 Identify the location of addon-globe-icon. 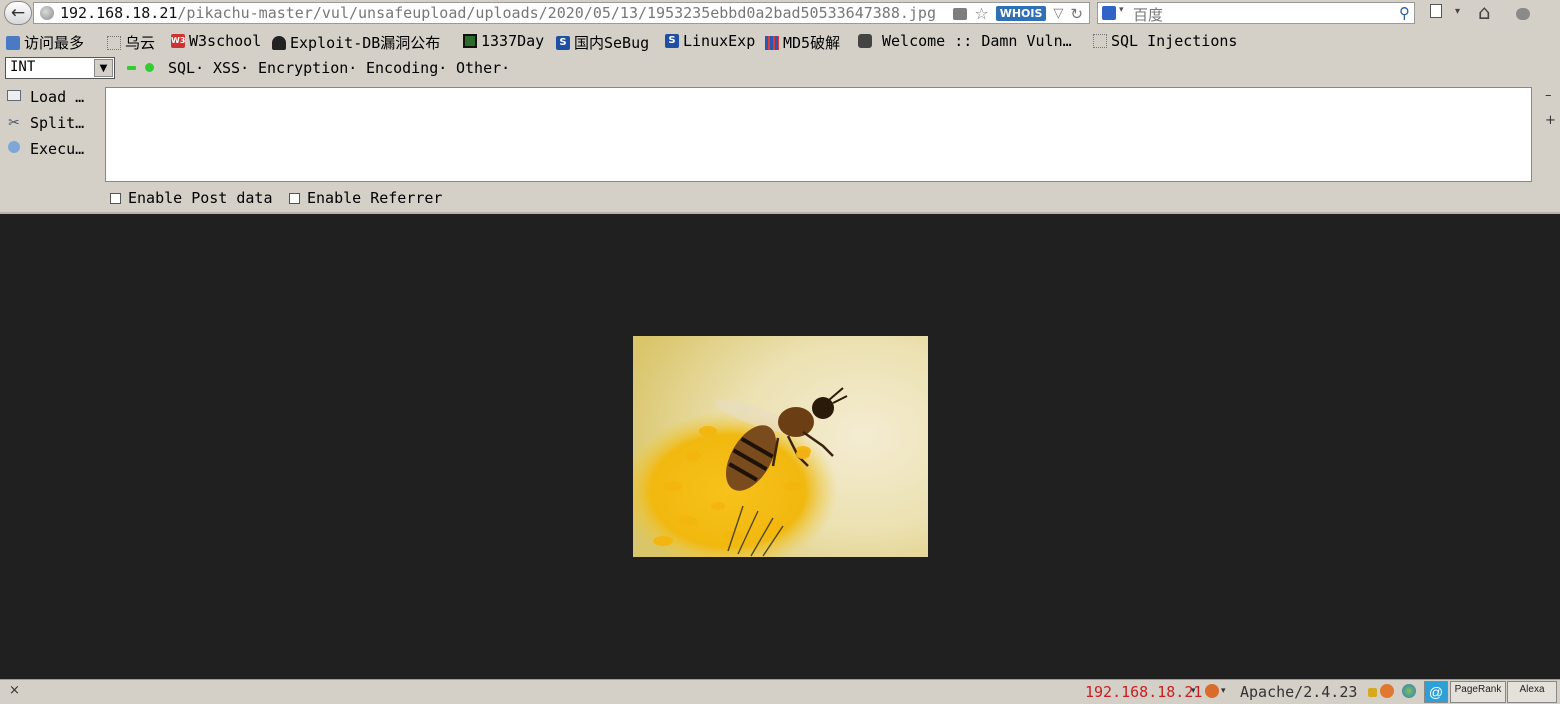
(1409, 691).